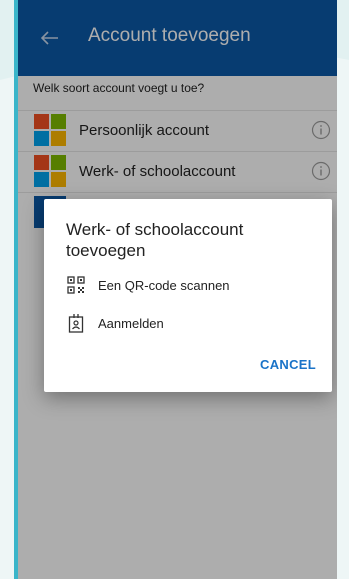  Describe the element at coordinates (76, 285) in the screenshot. I see `qr-code-icon` at that location.